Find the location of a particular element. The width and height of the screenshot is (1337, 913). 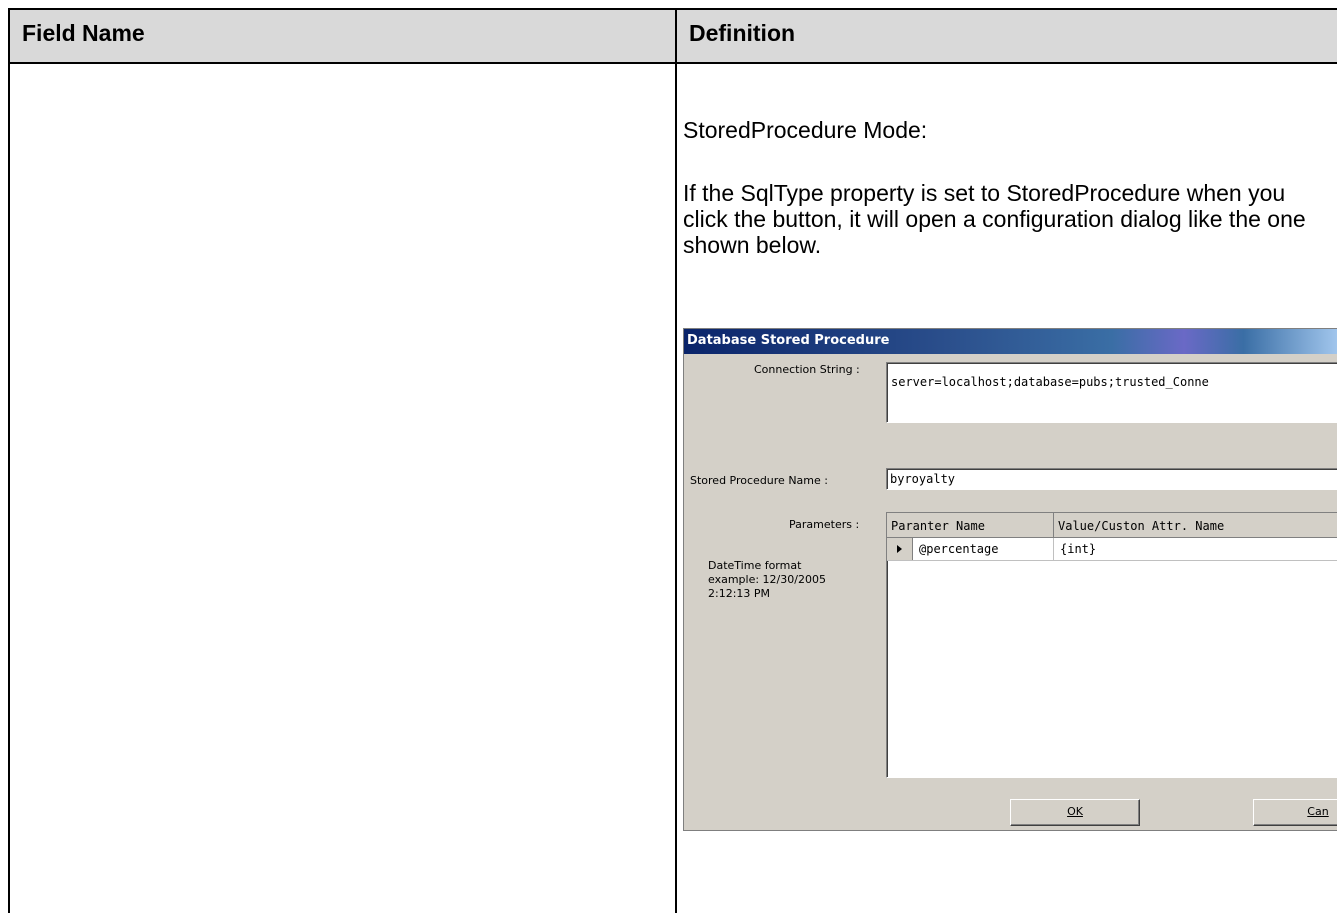

stored-procedure-name-label: Stored Procedure Name : is located at coordinates (759, 480).